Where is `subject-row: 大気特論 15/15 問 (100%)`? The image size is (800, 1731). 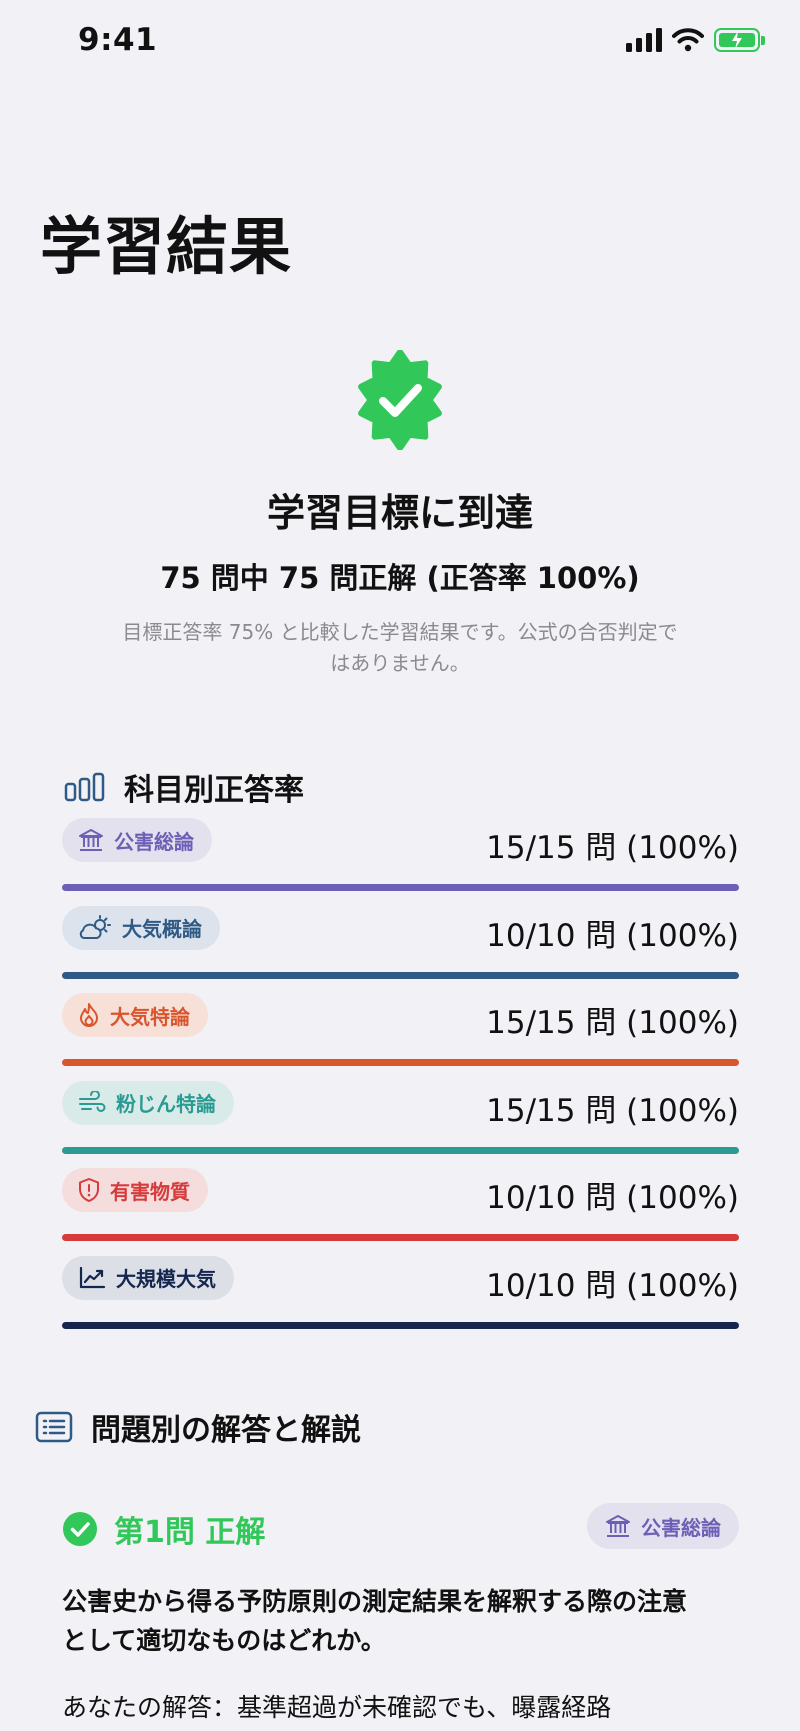 subject-row: 大気特論 15/15 問 (100%) is located at coordinates (400, 1031).